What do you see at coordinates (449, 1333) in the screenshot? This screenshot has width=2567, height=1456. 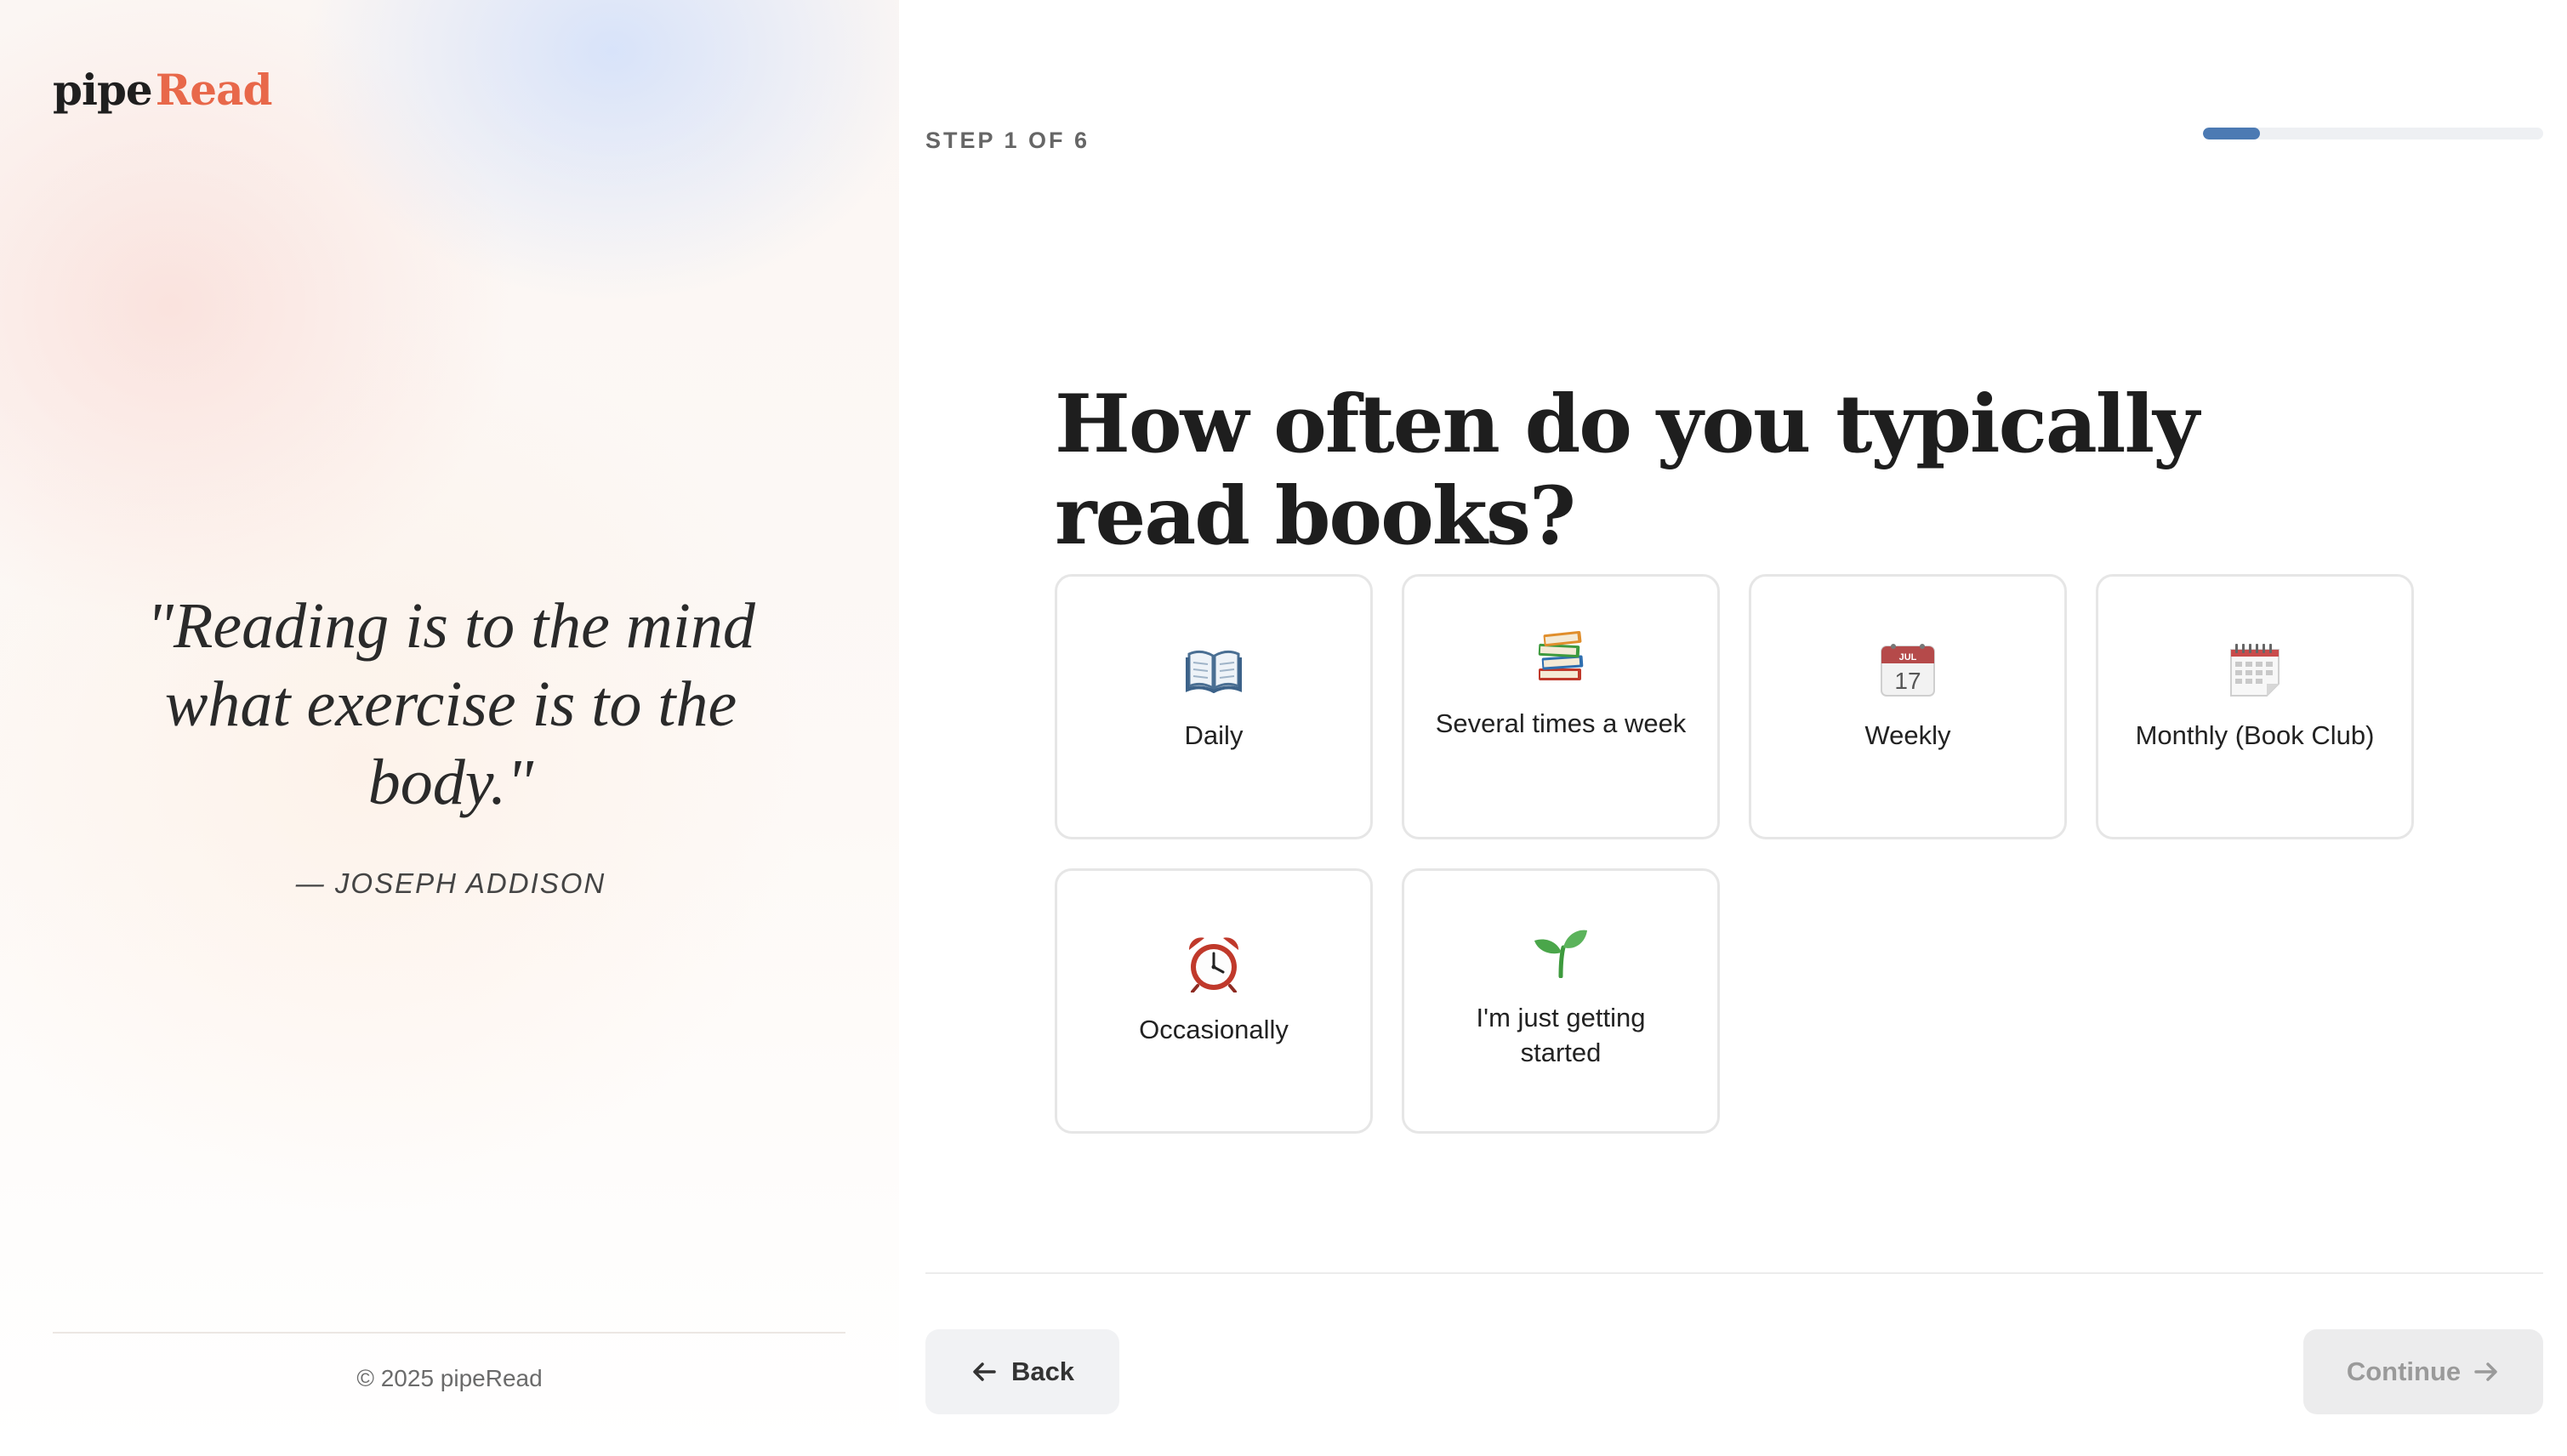 I see `left-divider` at bounding box center [449, 1333].